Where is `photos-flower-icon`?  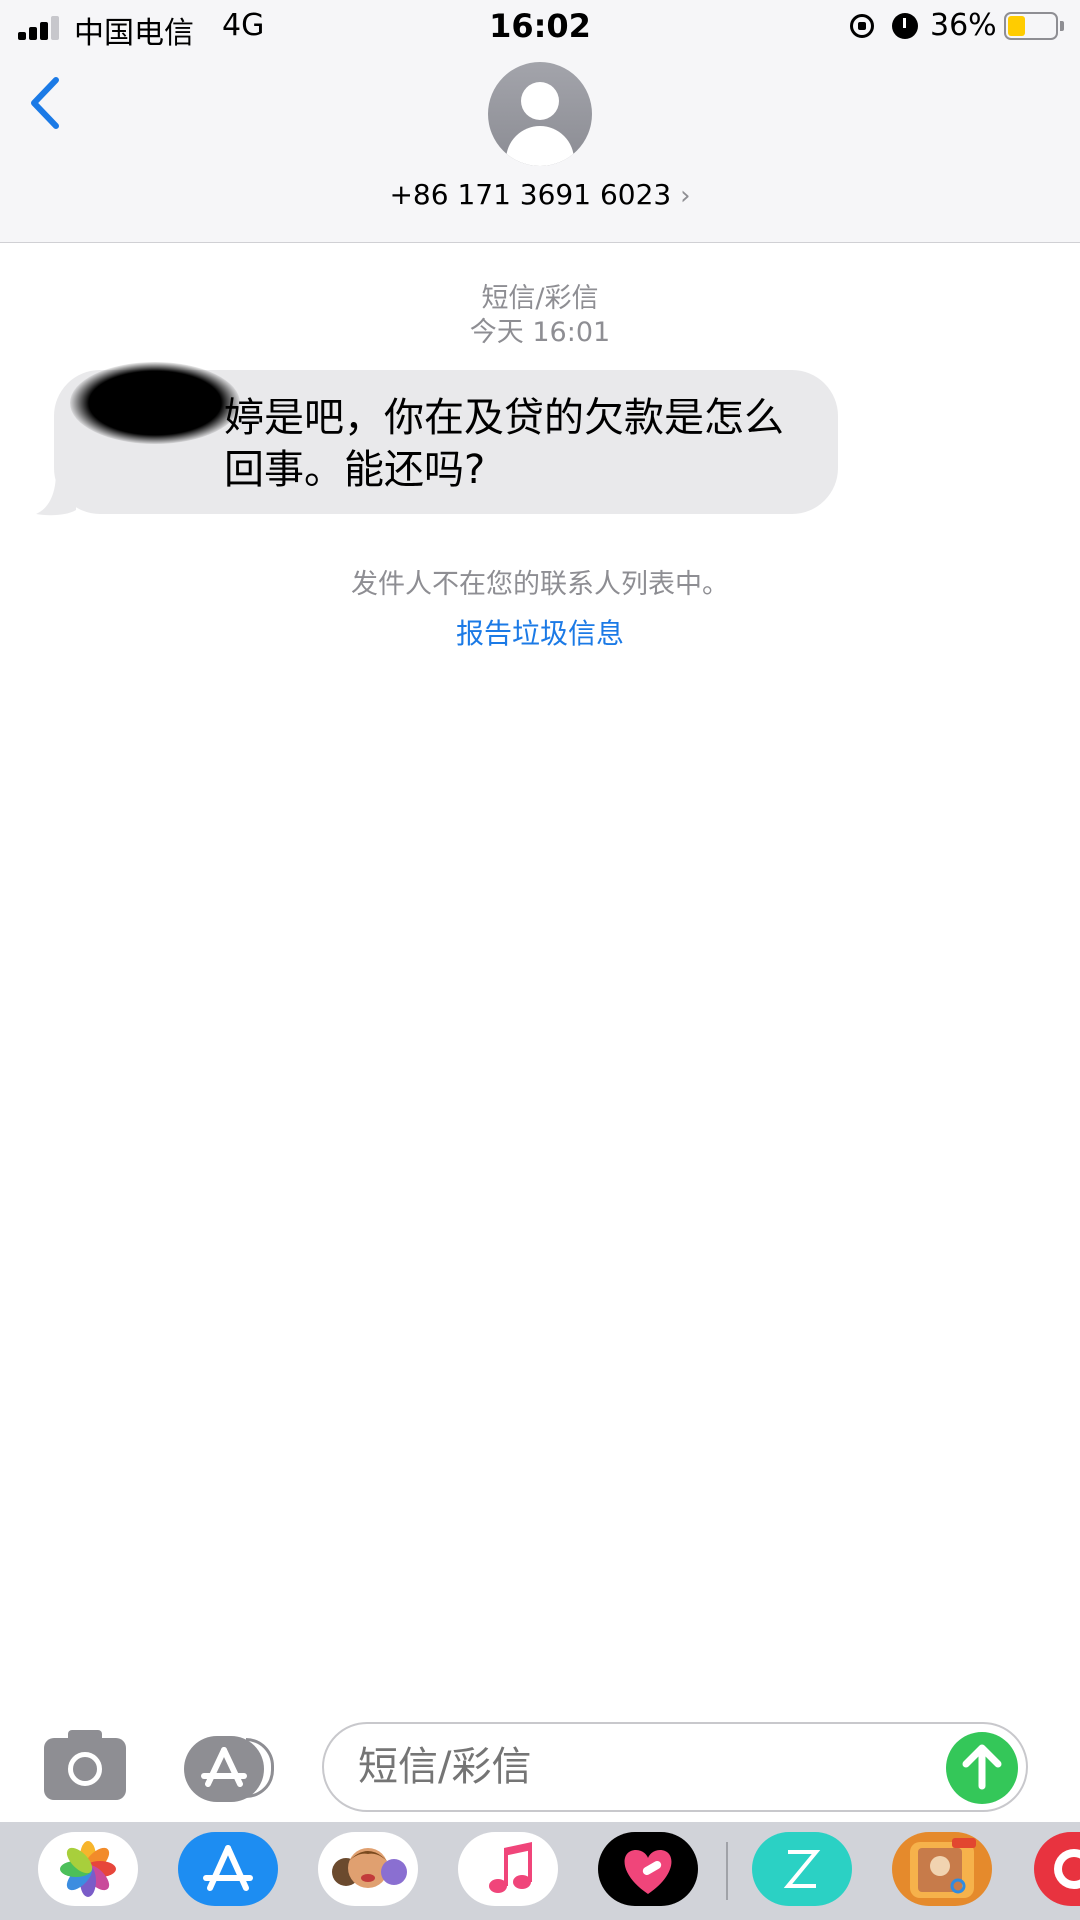 photos-flower-icon is located at coordinates (88, 1869).